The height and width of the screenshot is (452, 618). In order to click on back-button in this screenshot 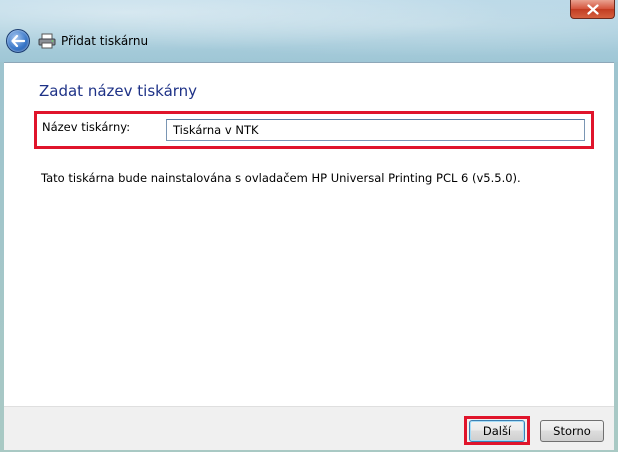, I will do `click(18, 41)`.